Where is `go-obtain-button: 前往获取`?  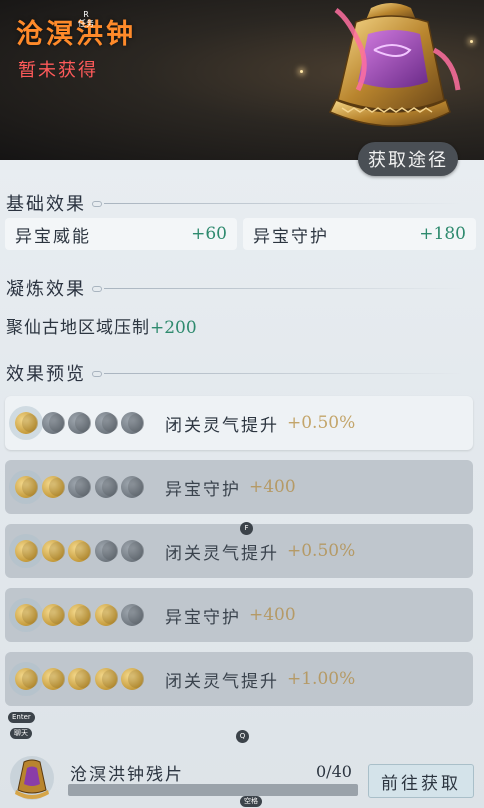
go-obtain-button: 前往获取 is located at coordinates (421, 781).